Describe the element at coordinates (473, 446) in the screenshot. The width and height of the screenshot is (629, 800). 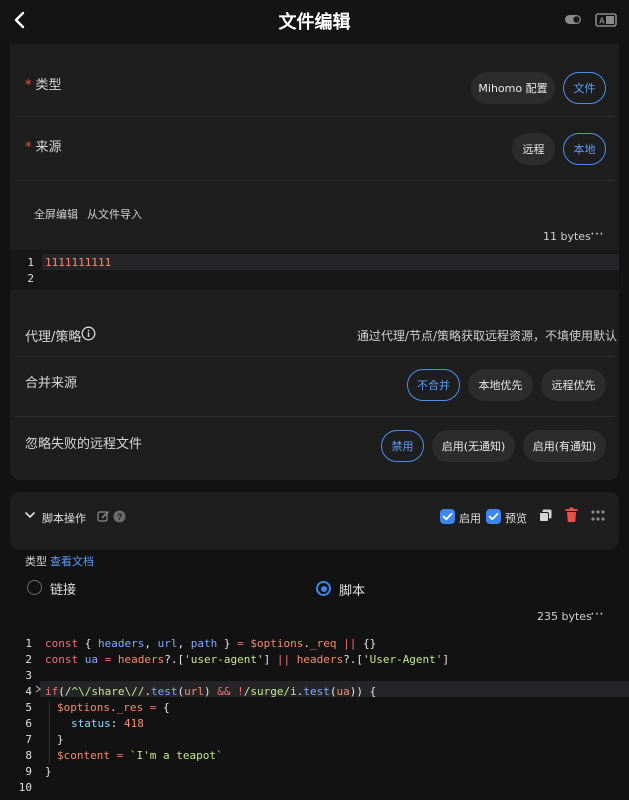
I see `ignore-option-silent: 启用(无通知)` at that location.